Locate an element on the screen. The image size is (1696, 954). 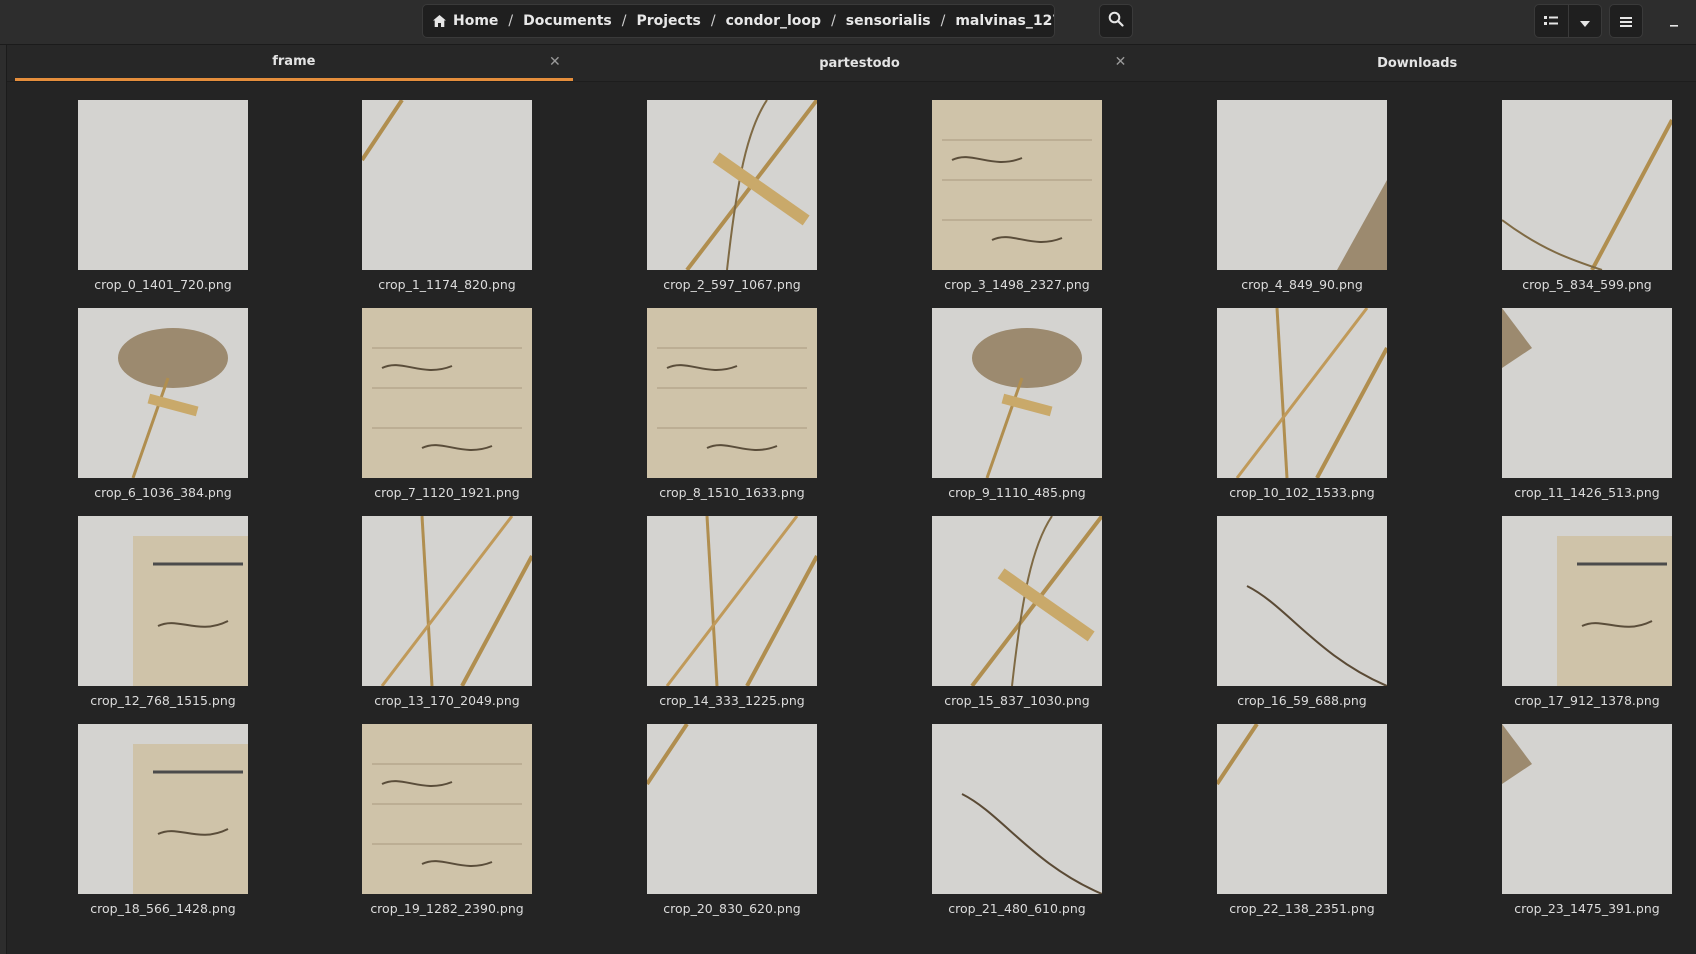
file-name: crop_9_1110_485.png is located at coordinates (1017, 492).